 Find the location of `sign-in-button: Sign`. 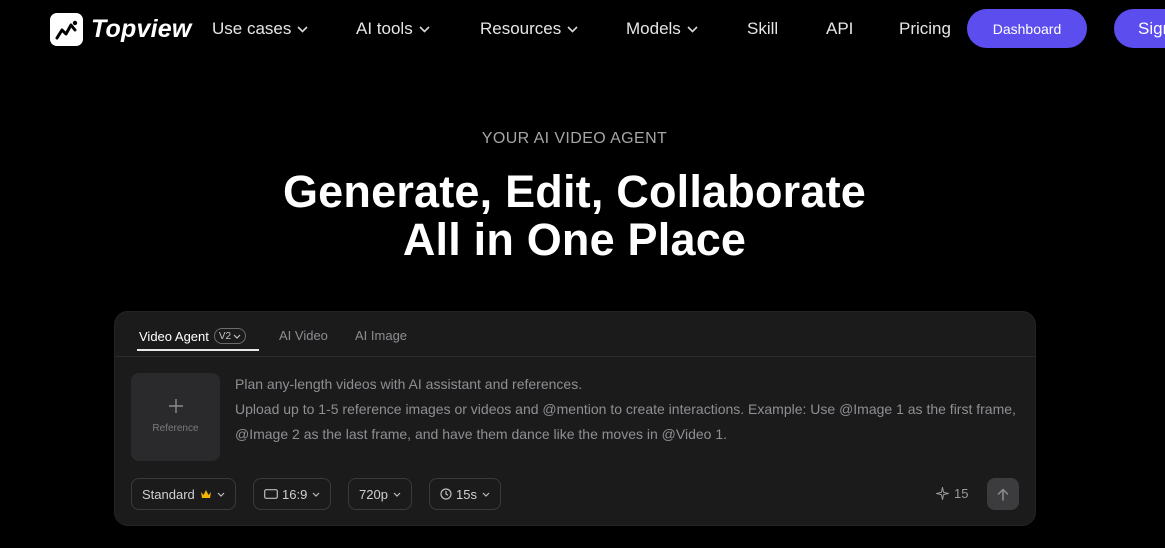

sign-in-button: Sign is located at coordinates (1139, 28).